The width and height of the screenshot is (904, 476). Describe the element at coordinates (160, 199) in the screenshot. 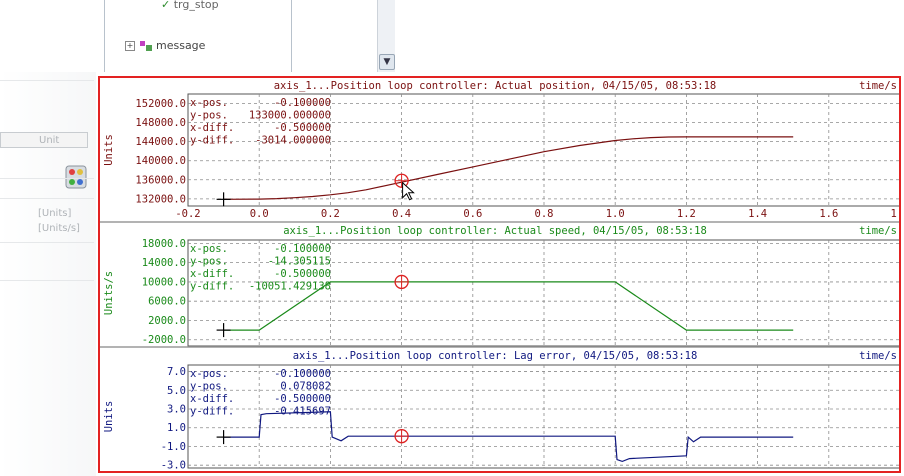

I see `y-tick-label: 132000.0` at that location.